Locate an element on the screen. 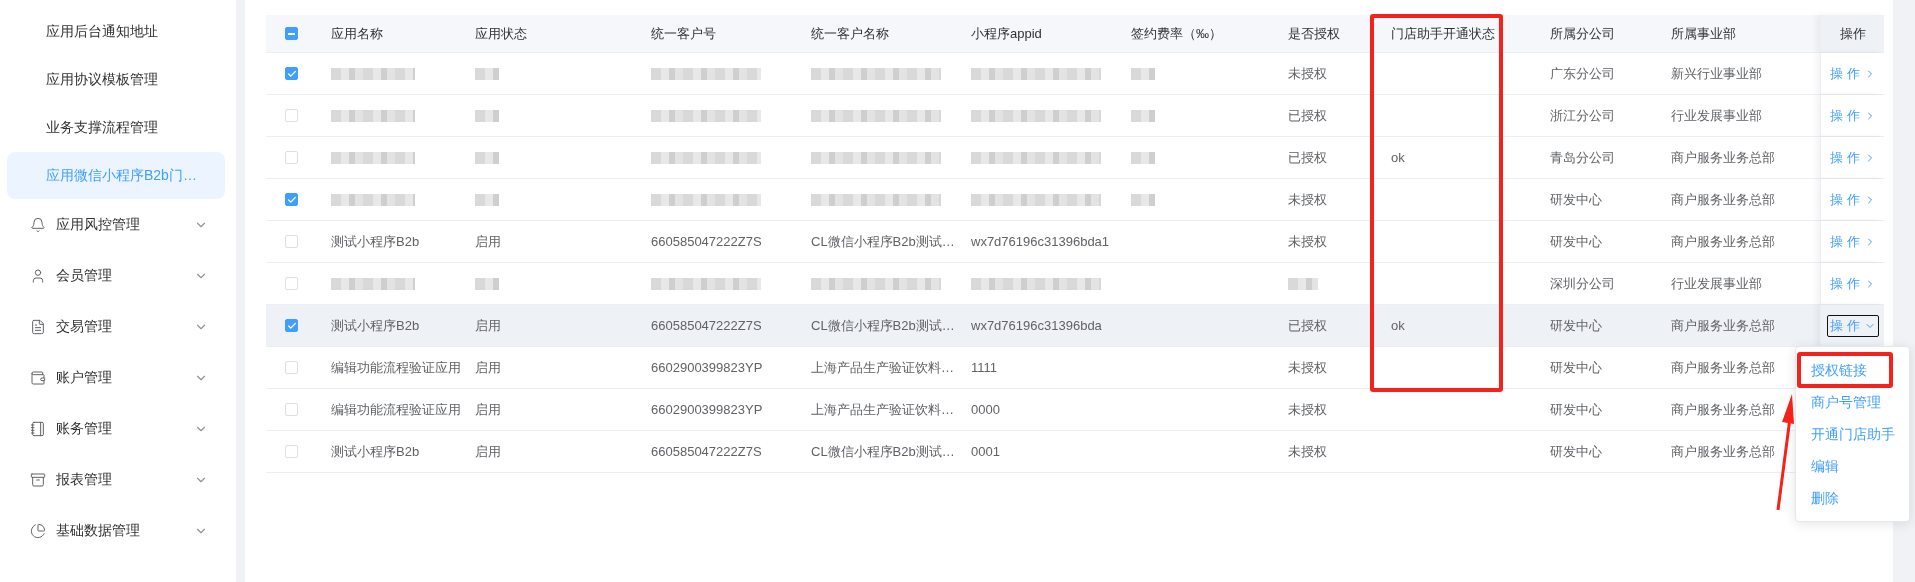  menu-group: 交易管理 is located at coordinates (125, 326).